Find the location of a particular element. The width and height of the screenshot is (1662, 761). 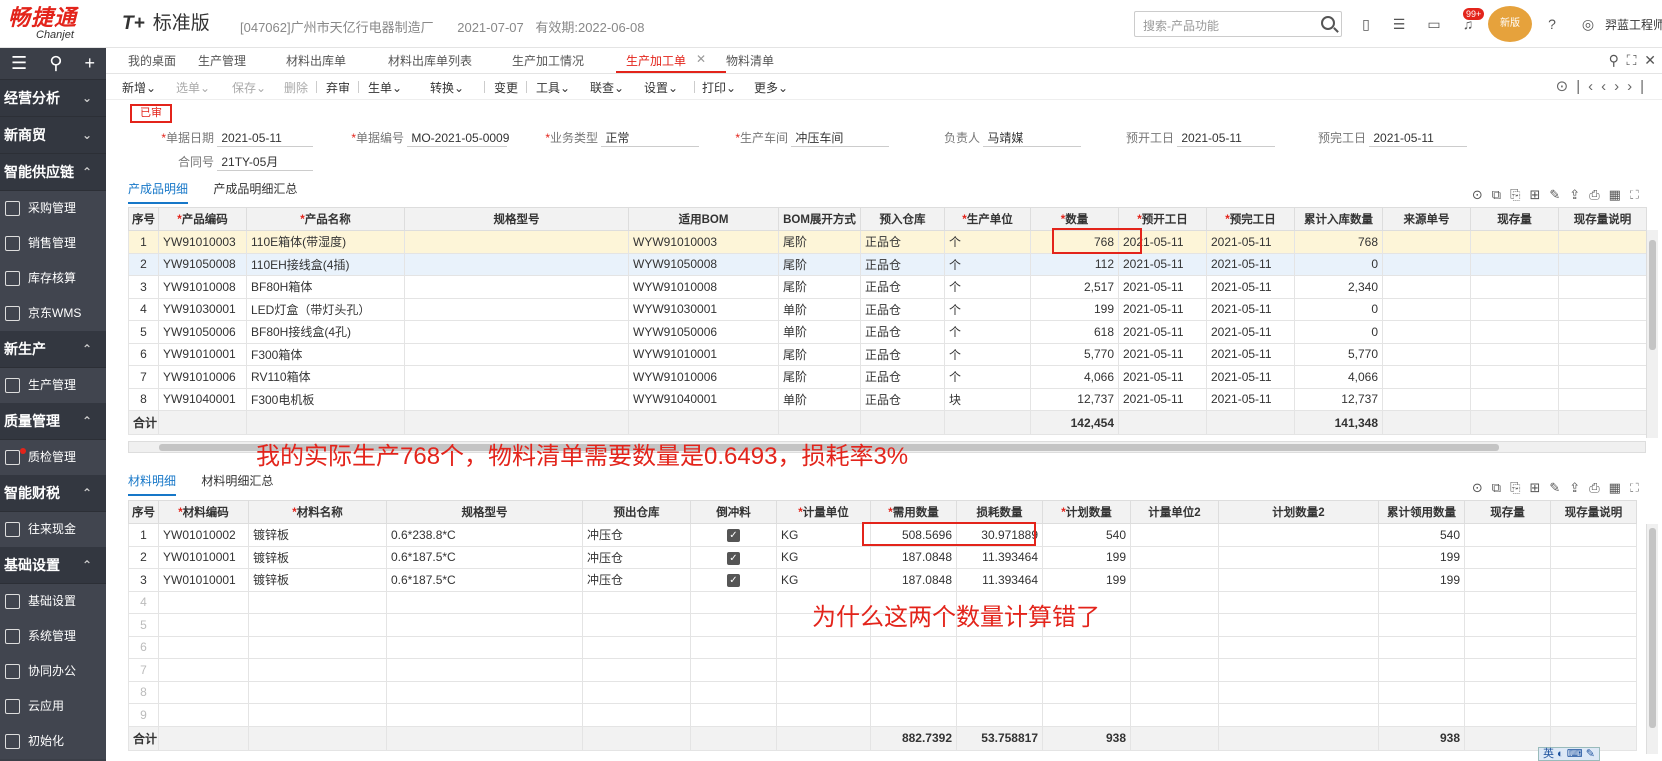

query-button: 联查⌄ is located at coordinates (607, 87).